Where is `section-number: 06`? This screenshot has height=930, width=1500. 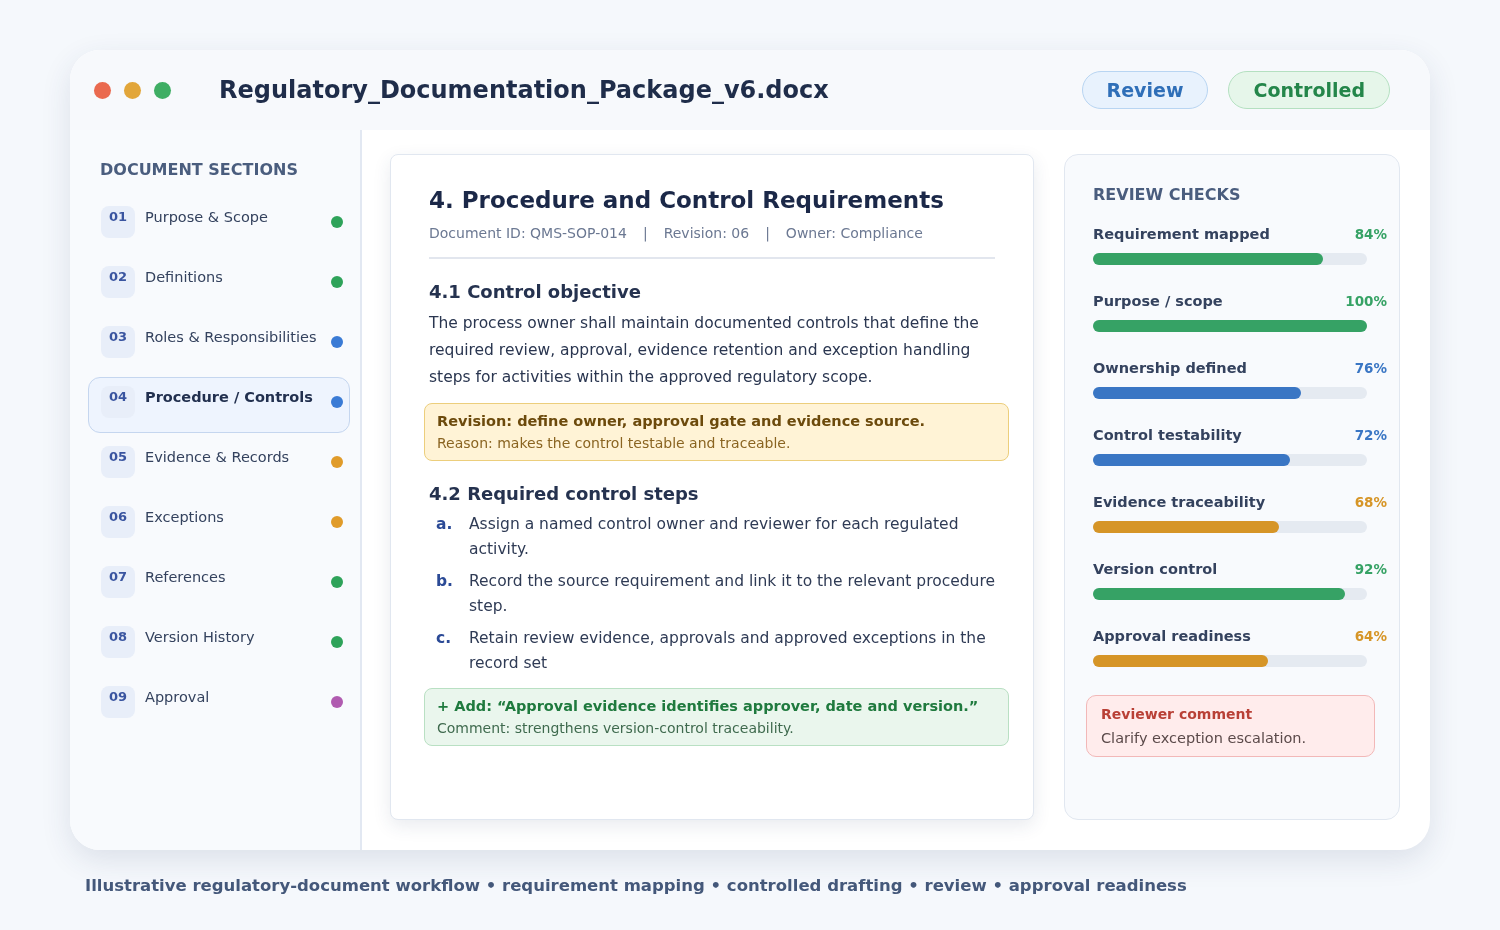
section-number: 06 is located at coordinates (118, 522).